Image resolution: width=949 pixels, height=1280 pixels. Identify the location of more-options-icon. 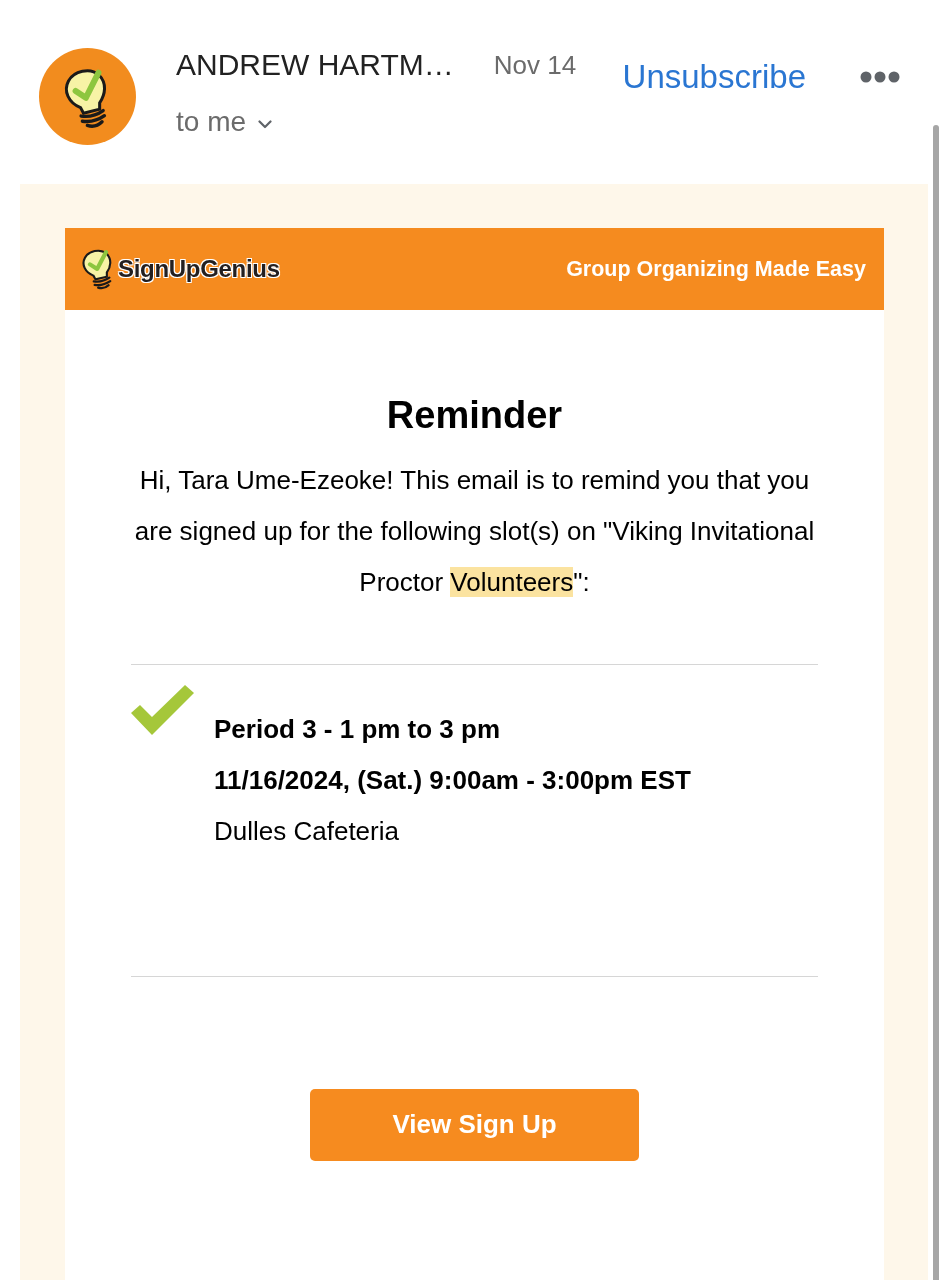
(880, 77).